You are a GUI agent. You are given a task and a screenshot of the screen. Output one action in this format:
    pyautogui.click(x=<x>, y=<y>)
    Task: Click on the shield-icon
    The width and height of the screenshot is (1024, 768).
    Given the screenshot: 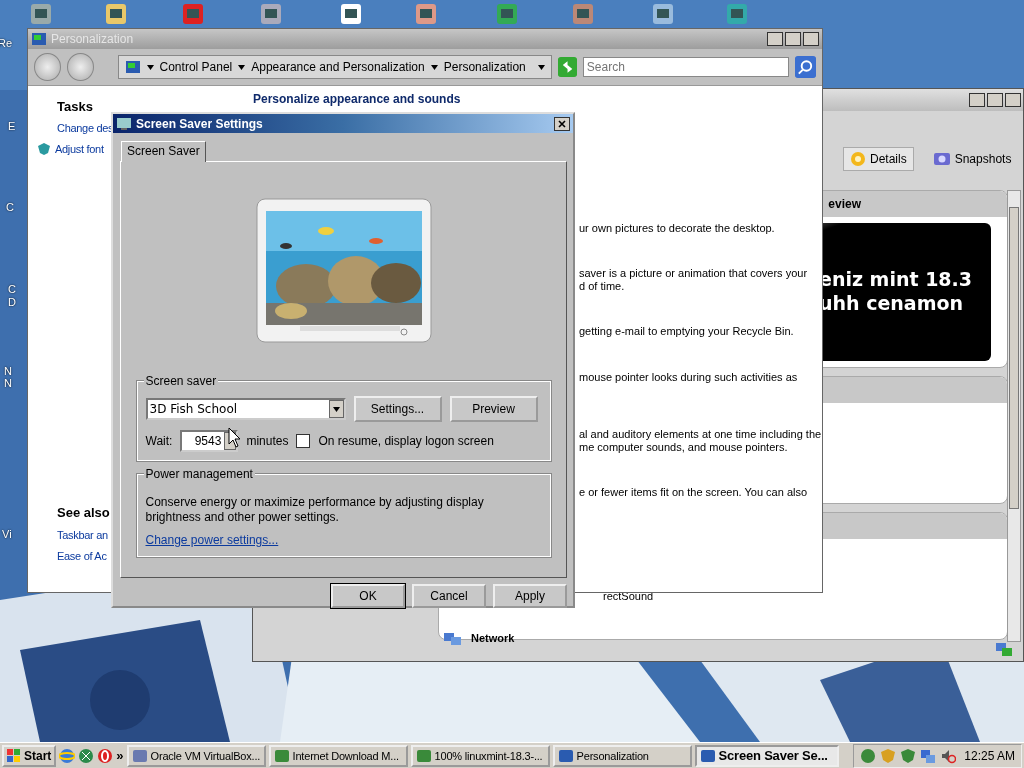 What is the action you would take?
    pyautogui.click(x=908, y=755)
    